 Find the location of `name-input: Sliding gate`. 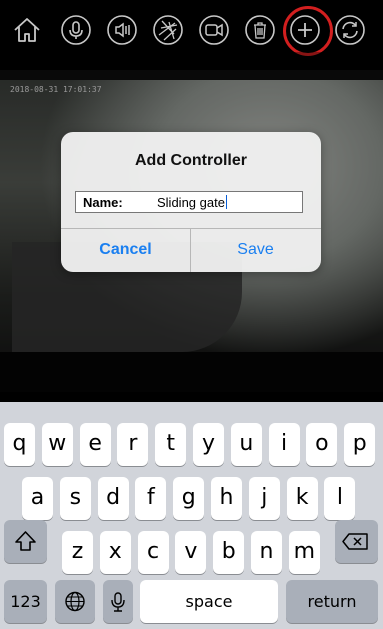

name-input: Sliding gate is located at coordinates (192, 202).